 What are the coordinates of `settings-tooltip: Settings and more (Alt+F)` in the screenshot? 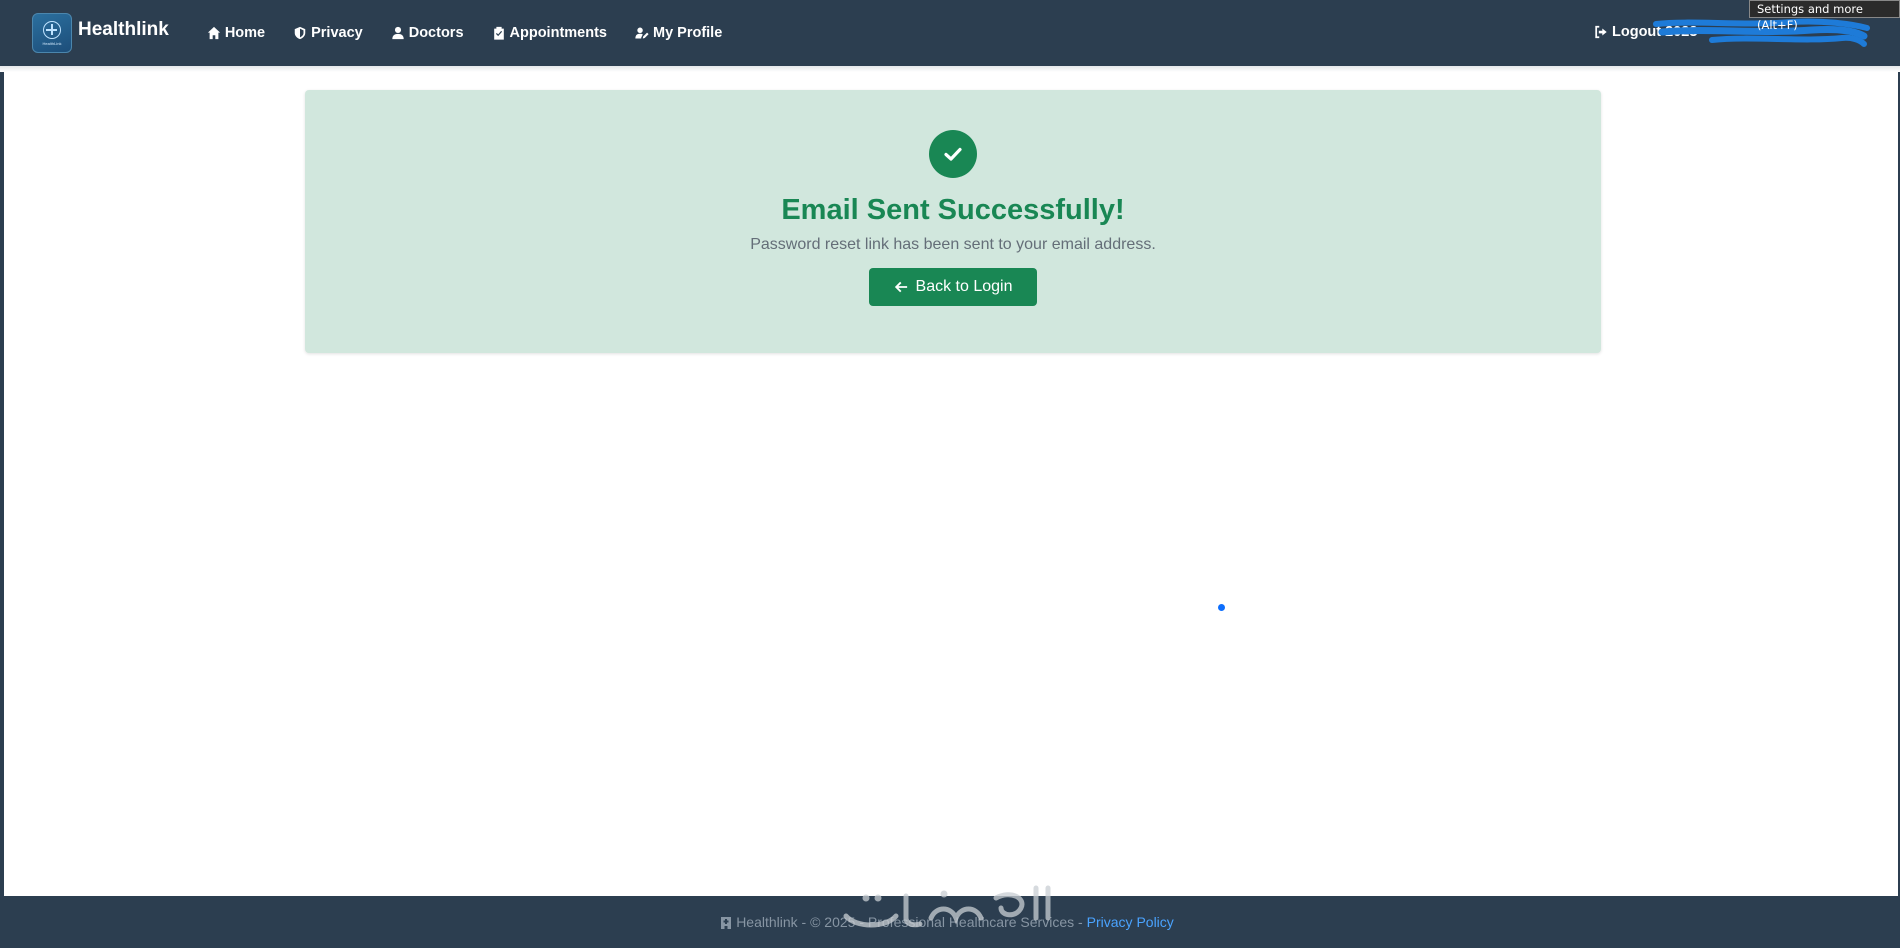 It's located at (1824, 16).